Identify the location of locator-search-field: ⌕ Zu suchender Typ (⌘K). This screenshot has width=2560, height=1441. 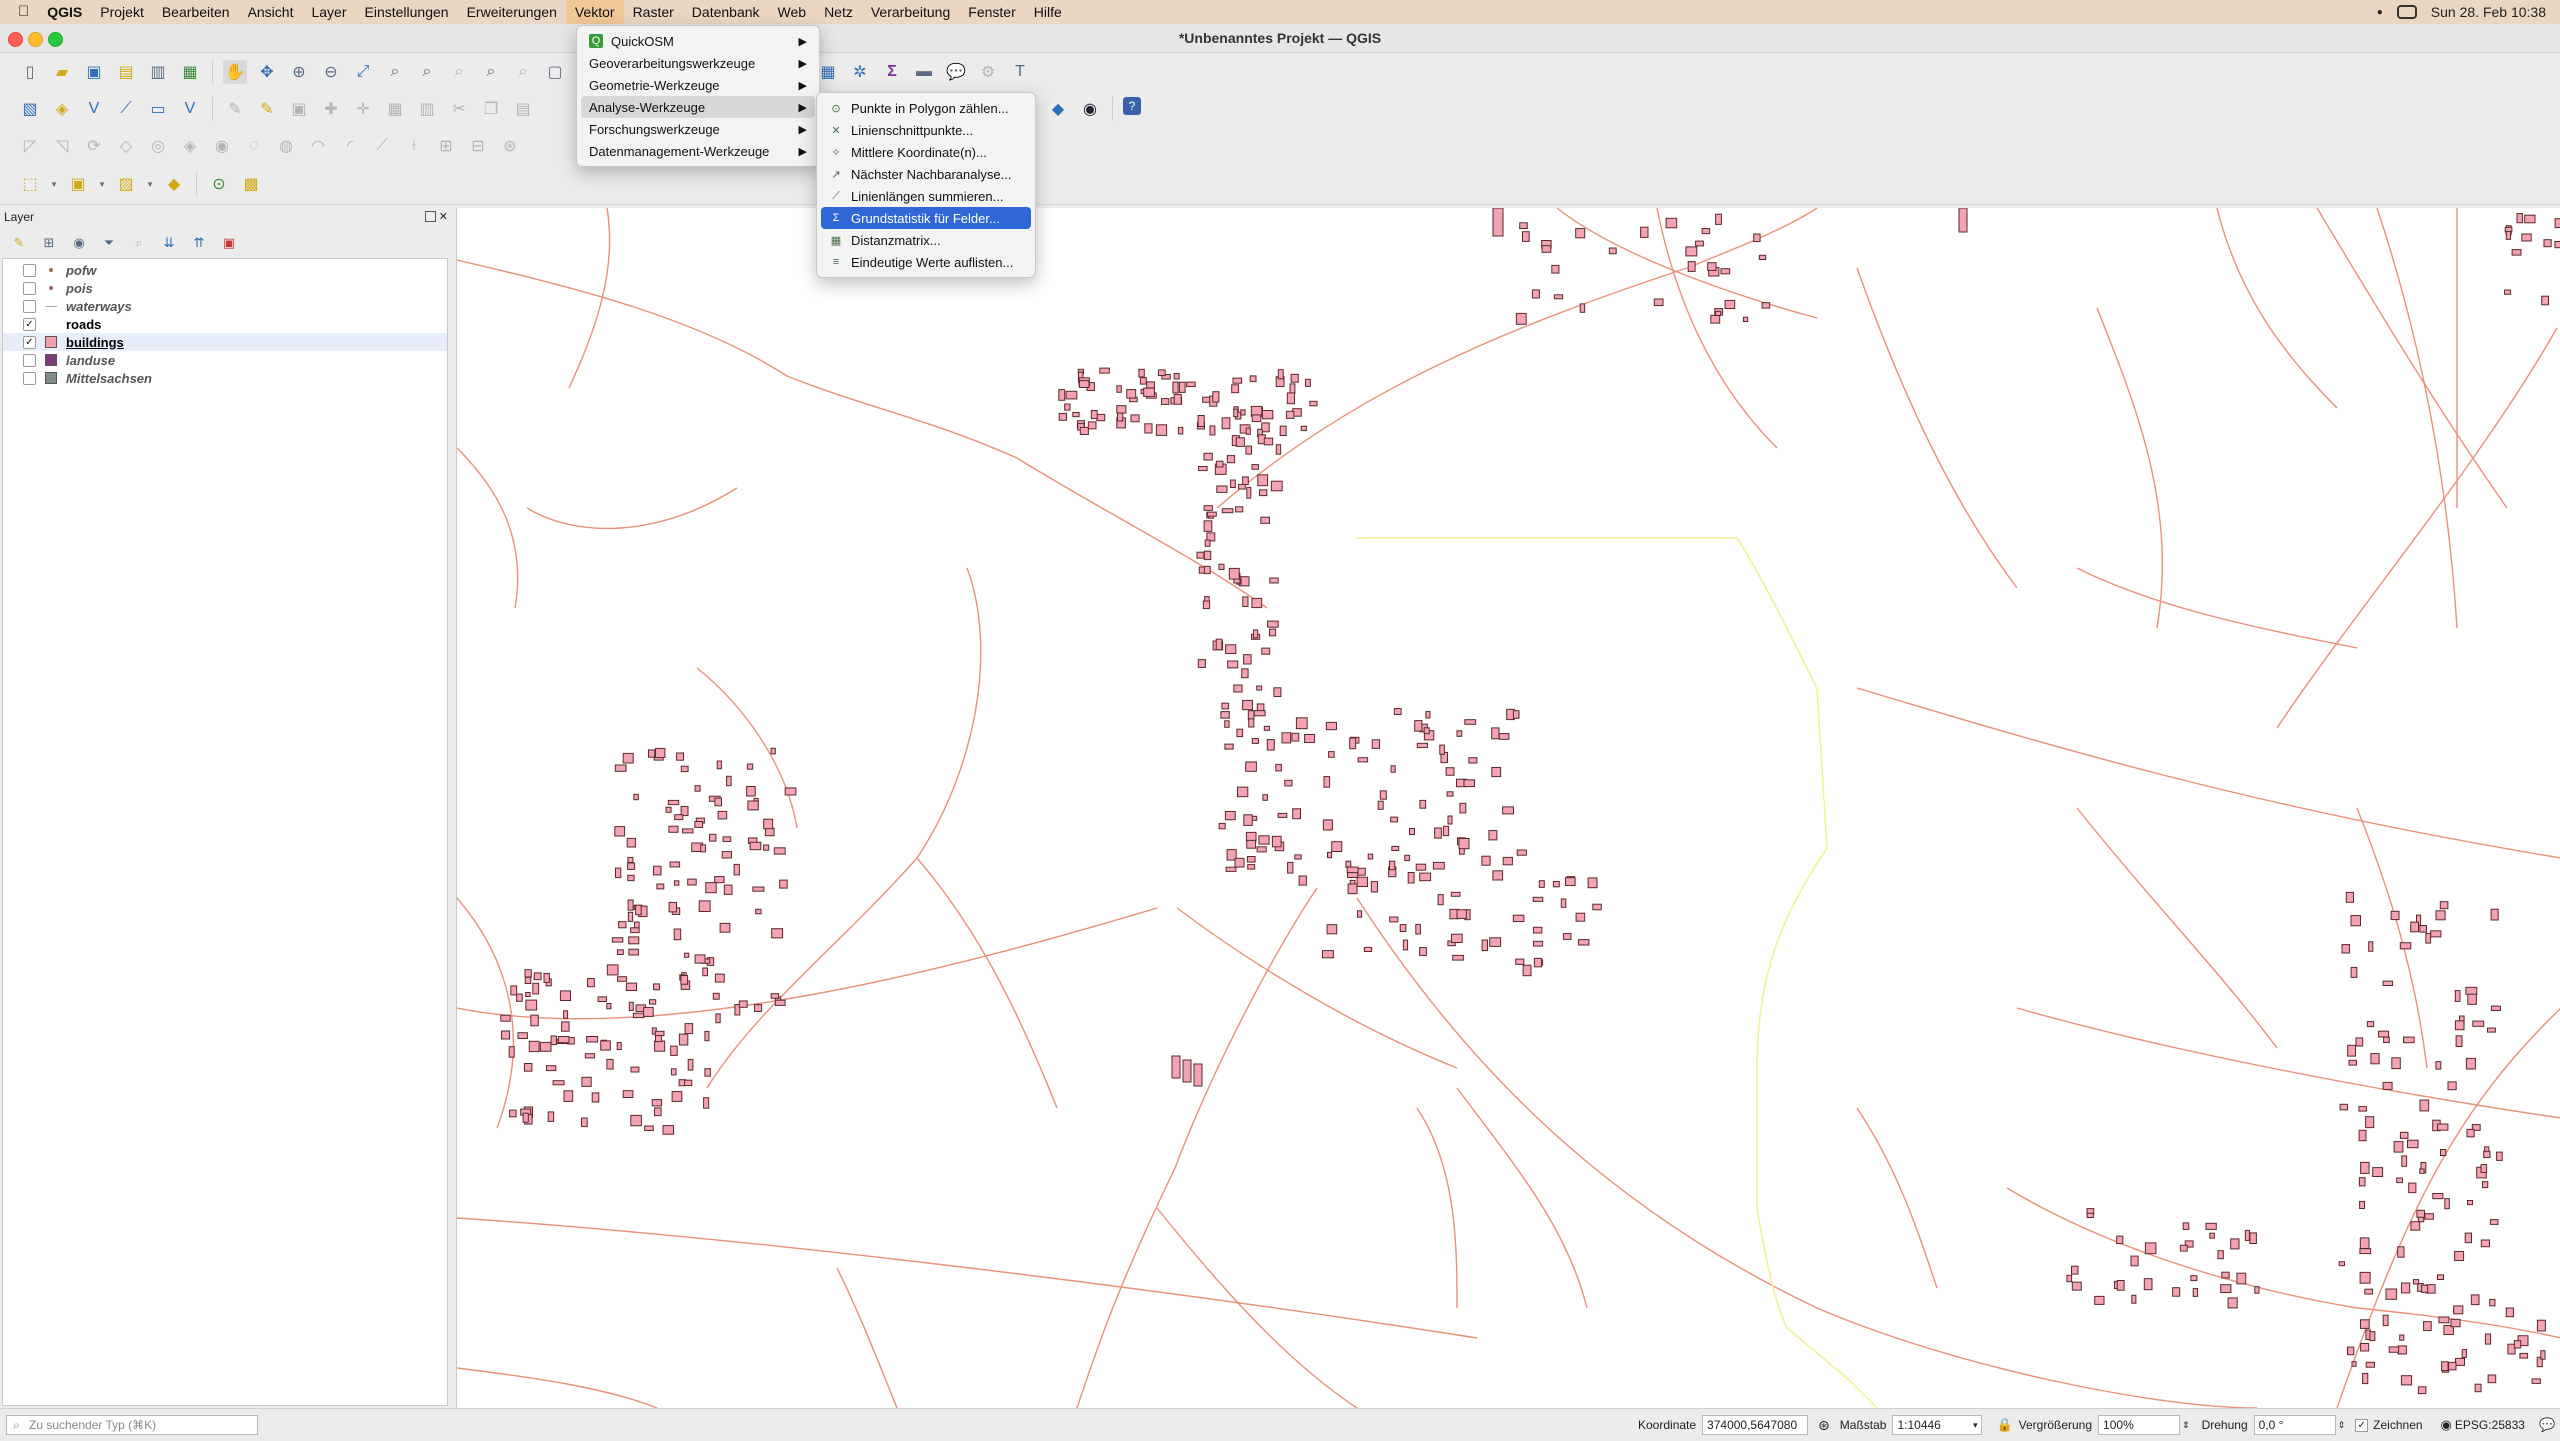
(132, 1425).